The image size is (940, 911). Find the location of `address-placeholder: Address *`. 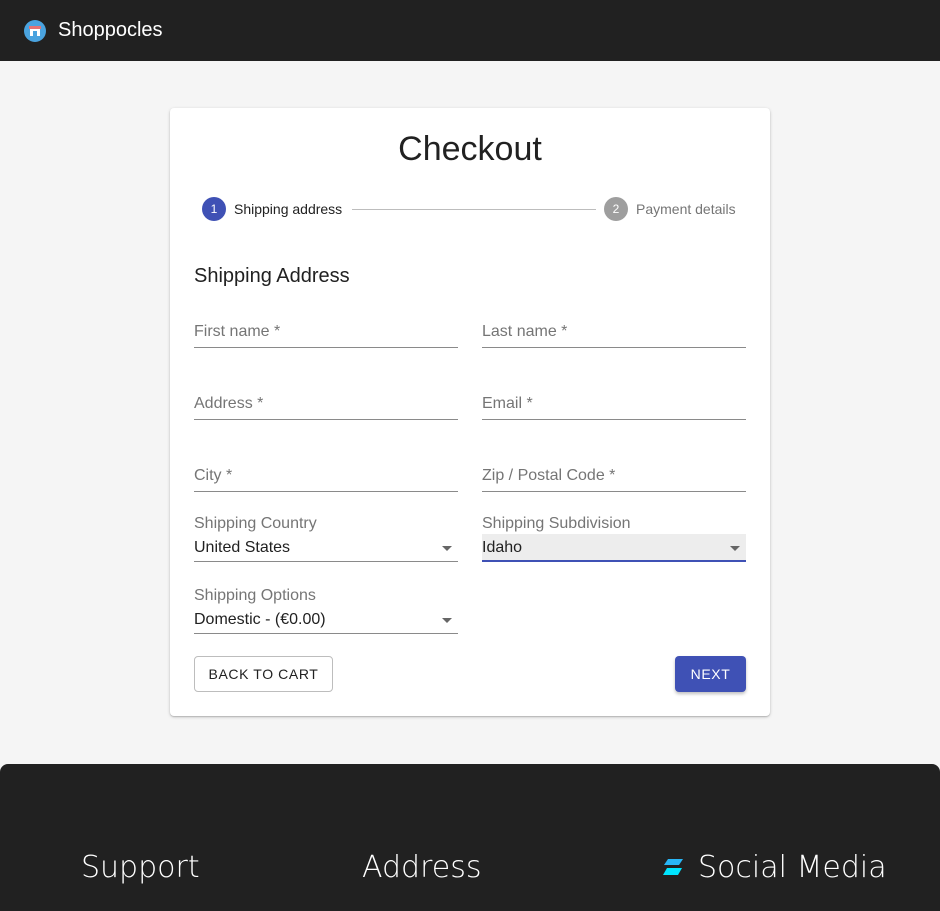

address-placeholder: Address * is located at coordinates (229, 403).